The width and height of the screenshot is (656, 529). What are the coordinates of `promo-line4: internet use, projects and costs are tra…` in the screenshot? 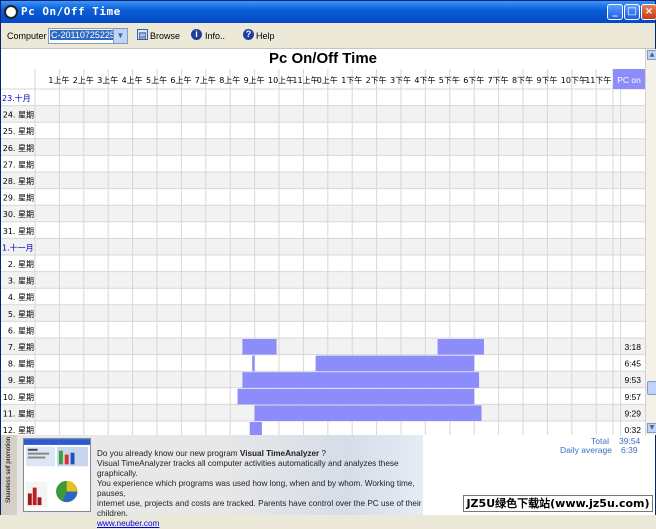 It's located at (259, 508).